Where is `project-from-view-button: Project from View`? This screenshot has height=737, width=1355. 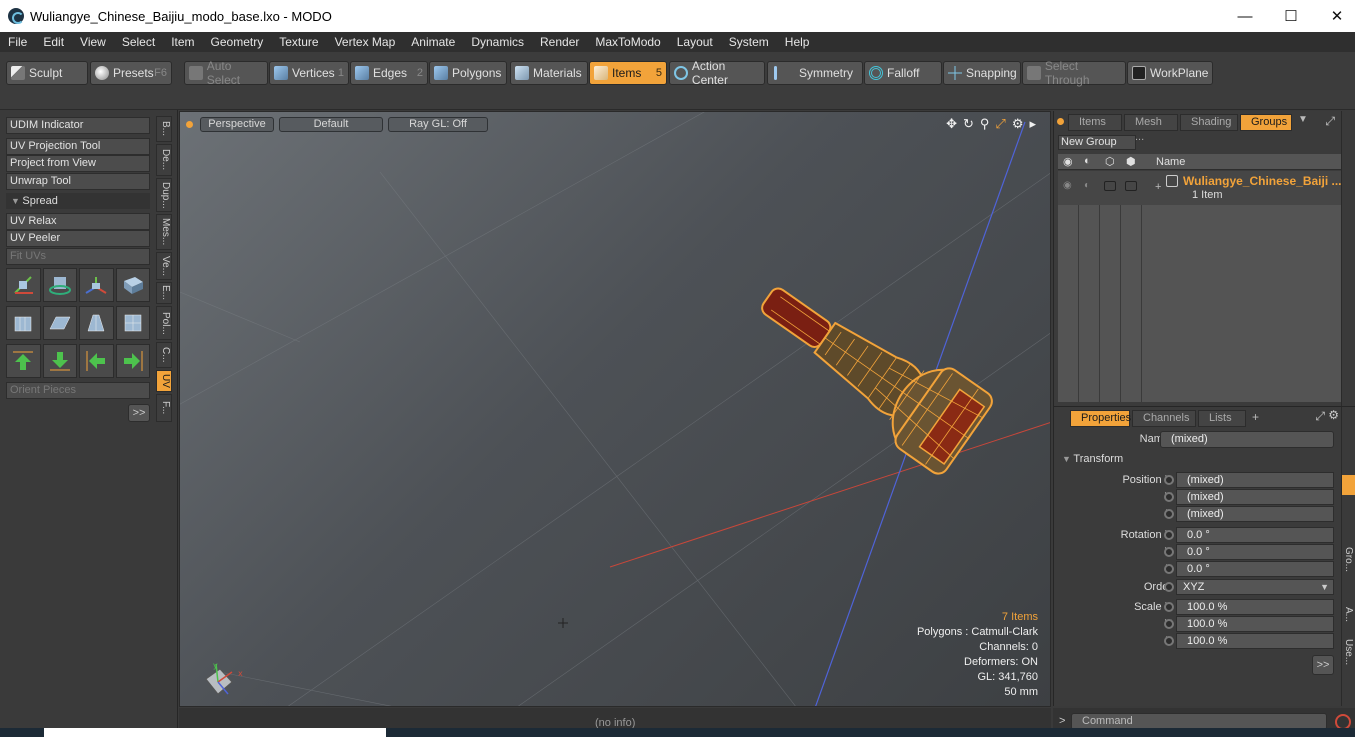 project-from-view-button: Project from View is located at coordinates (78, 163).